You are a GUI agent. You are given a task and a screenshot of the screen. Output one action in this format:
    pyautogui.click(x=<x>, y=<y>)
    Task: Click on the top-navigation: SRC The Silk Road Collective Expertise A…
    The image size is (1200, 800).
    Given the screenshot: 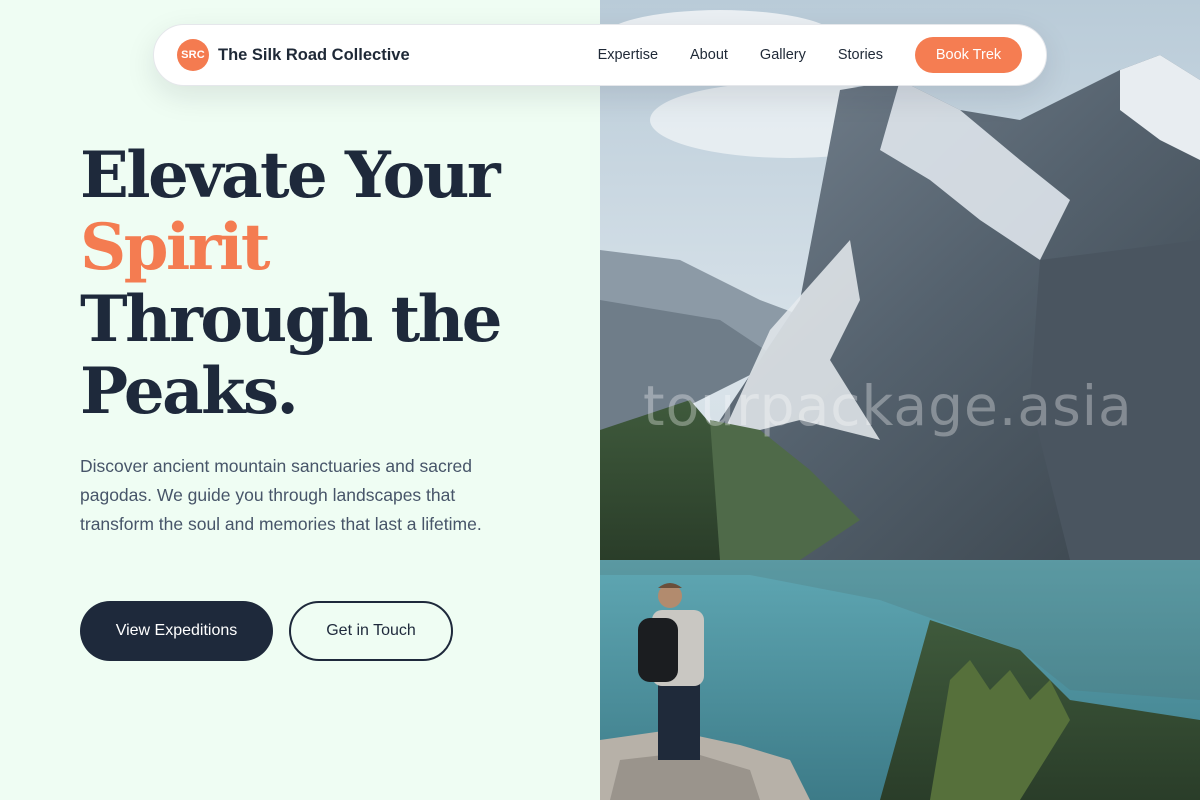 What is the action you would take?
    pyautogui.click(x=600, y=55)
    